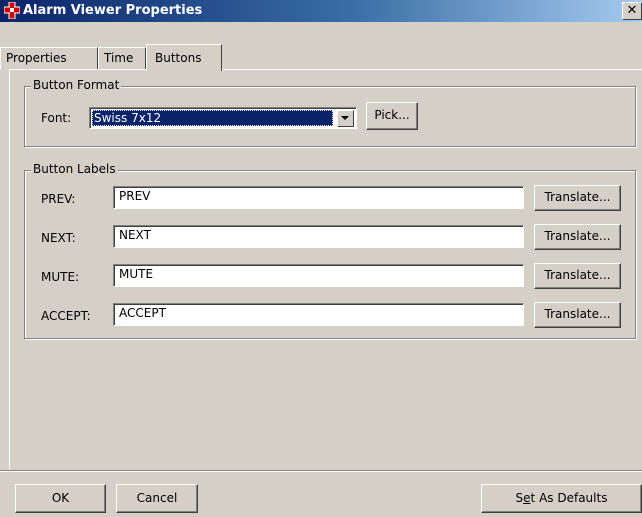 This screenshot has height=517, width=642. I want to click on tab-label: Time, so click(119, 58).